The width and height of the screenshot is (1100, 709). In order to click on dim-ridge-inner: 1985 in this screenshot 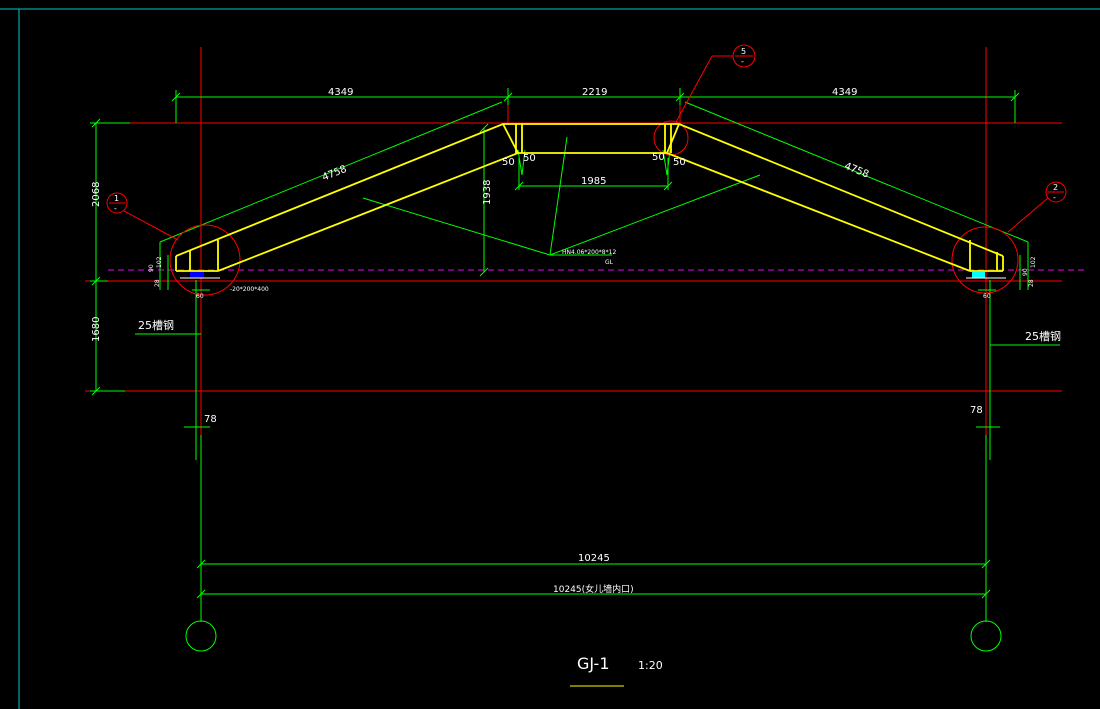, I will do `click(593, 181)`.